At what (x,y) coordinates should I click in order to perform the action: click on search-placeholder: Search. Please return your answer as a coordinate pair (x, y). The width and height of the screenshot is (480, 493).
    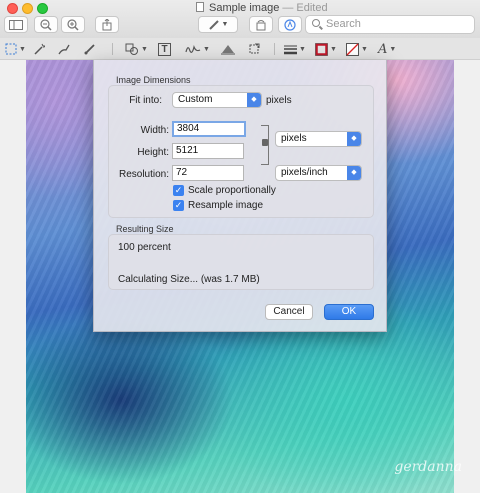
    Looking at the image, I should click on (343, 24).